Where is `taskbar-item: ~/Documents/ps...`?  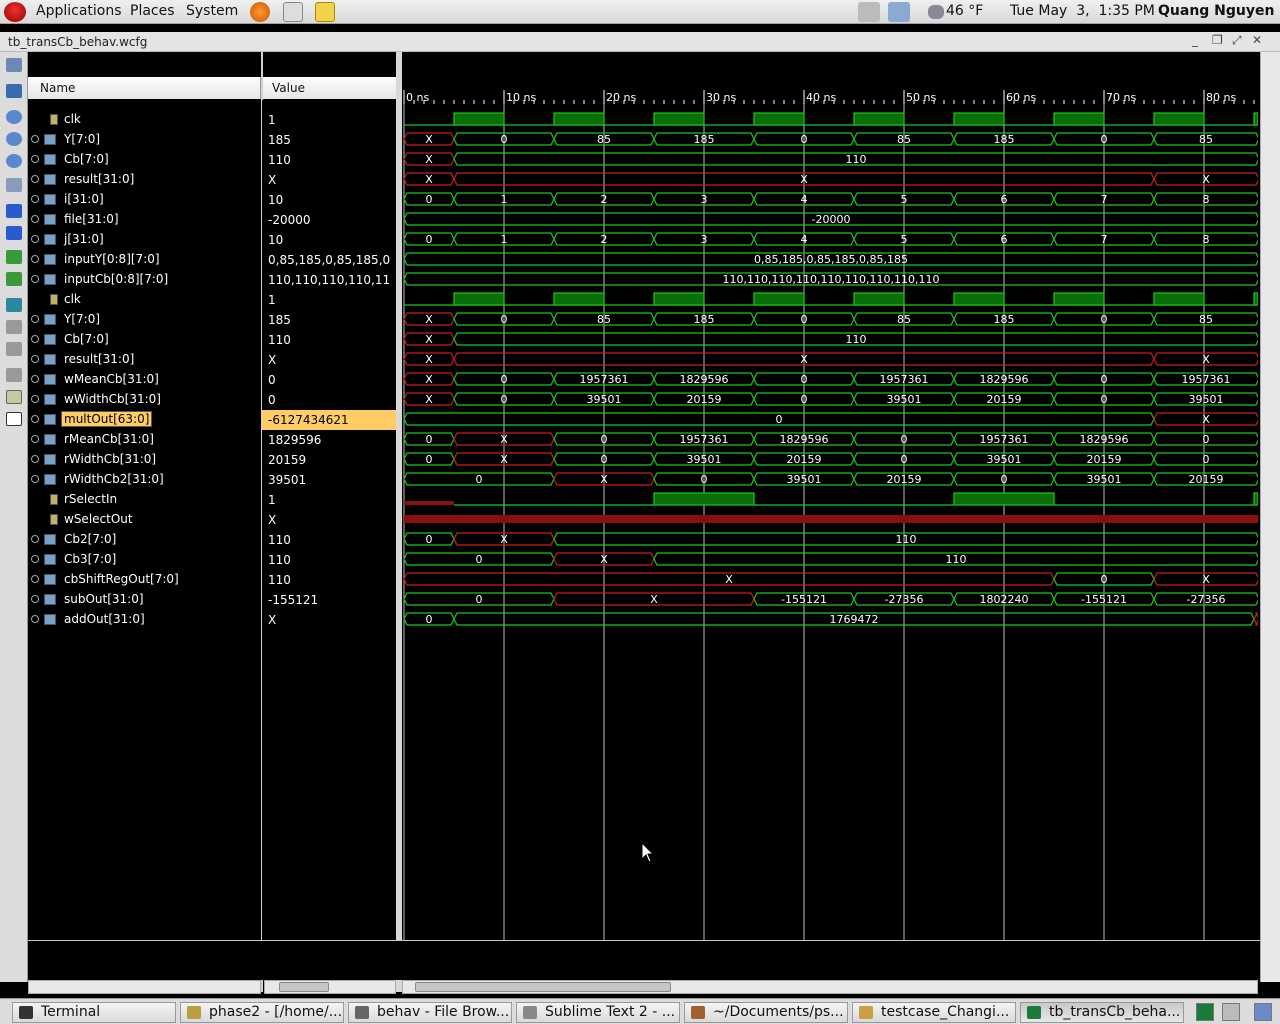 taskbar-item: ~/Documents/ps... is located at coordinates (766, 1012).